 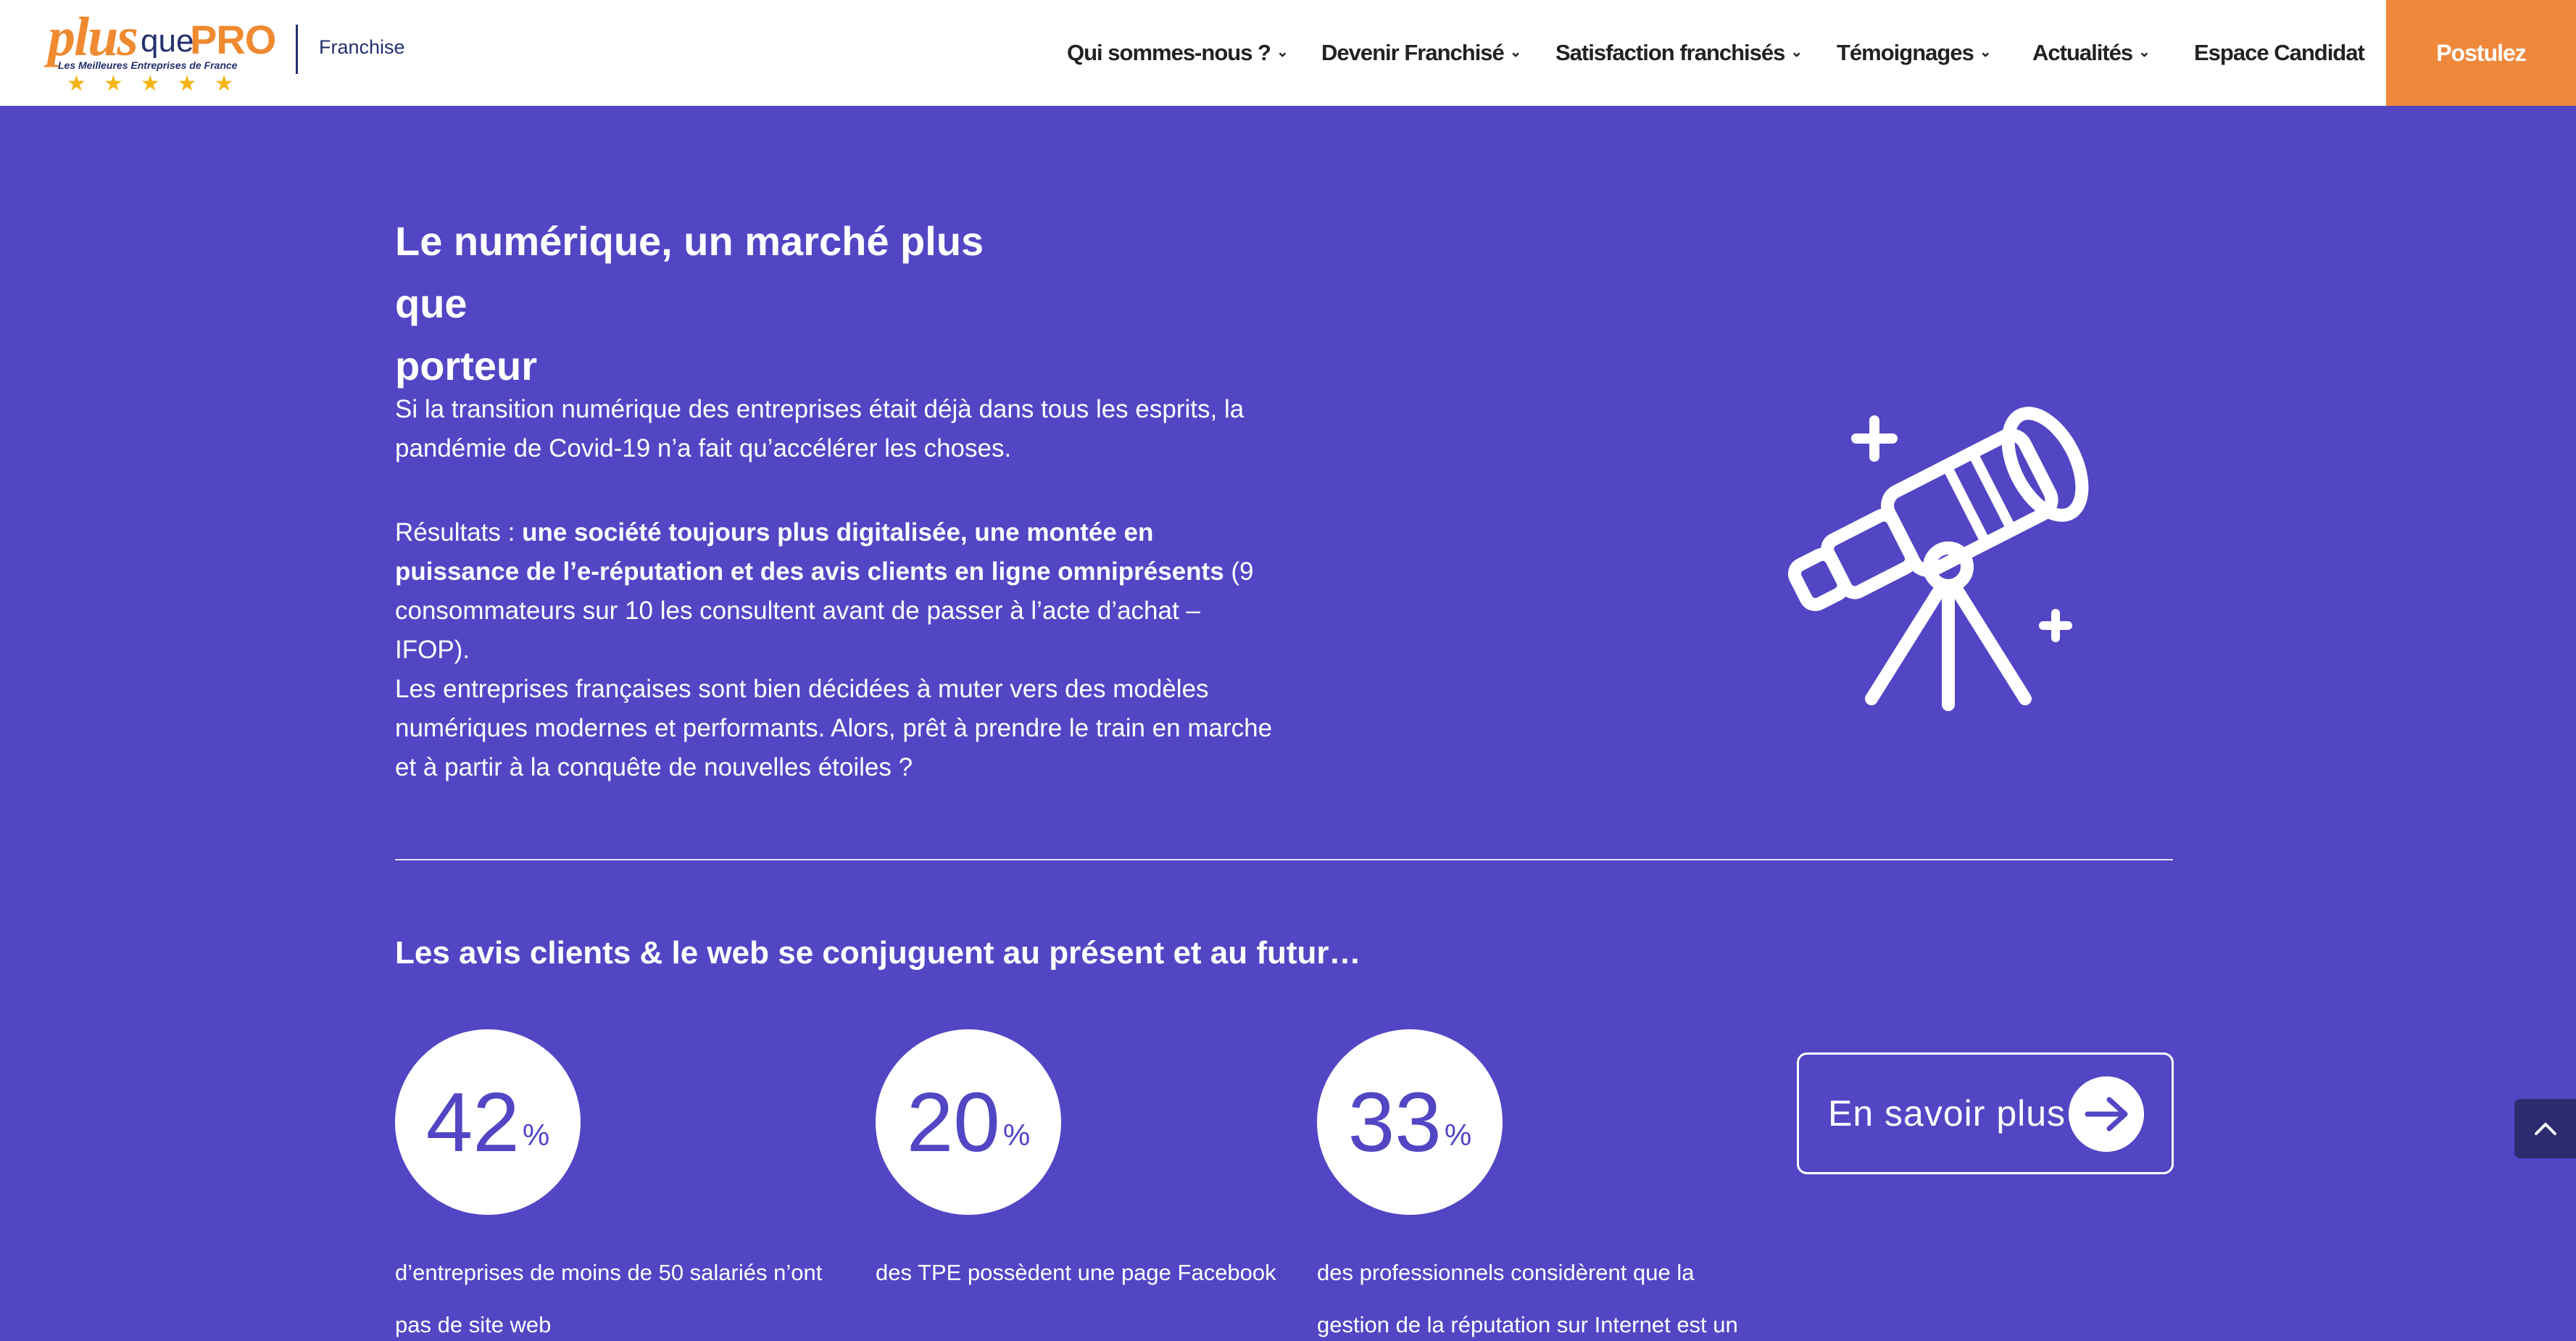 What do you see at coordinates (1076, 1273) in the screenshot?
I see `stat-description-line: des TPE possèdent une page Facebook` at bounding box center [1076, 1273].